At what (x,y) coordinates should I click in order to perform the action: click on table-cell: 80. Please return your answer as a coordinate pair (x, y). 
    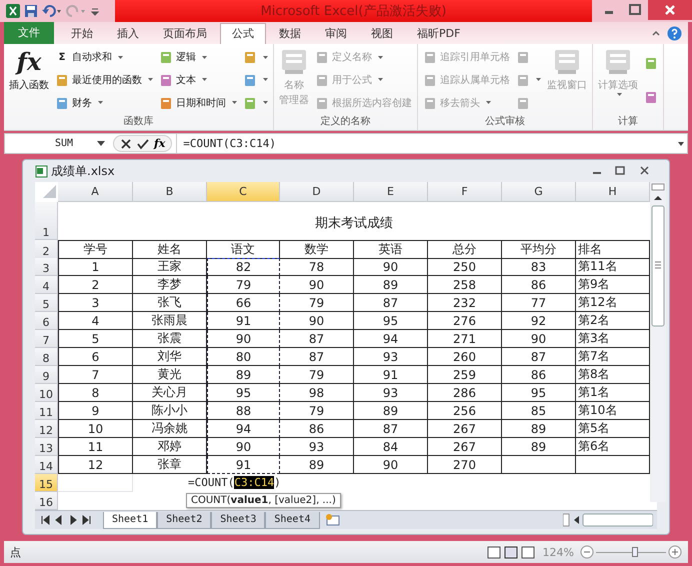
    Looking at the image, I should click on (243, 357).